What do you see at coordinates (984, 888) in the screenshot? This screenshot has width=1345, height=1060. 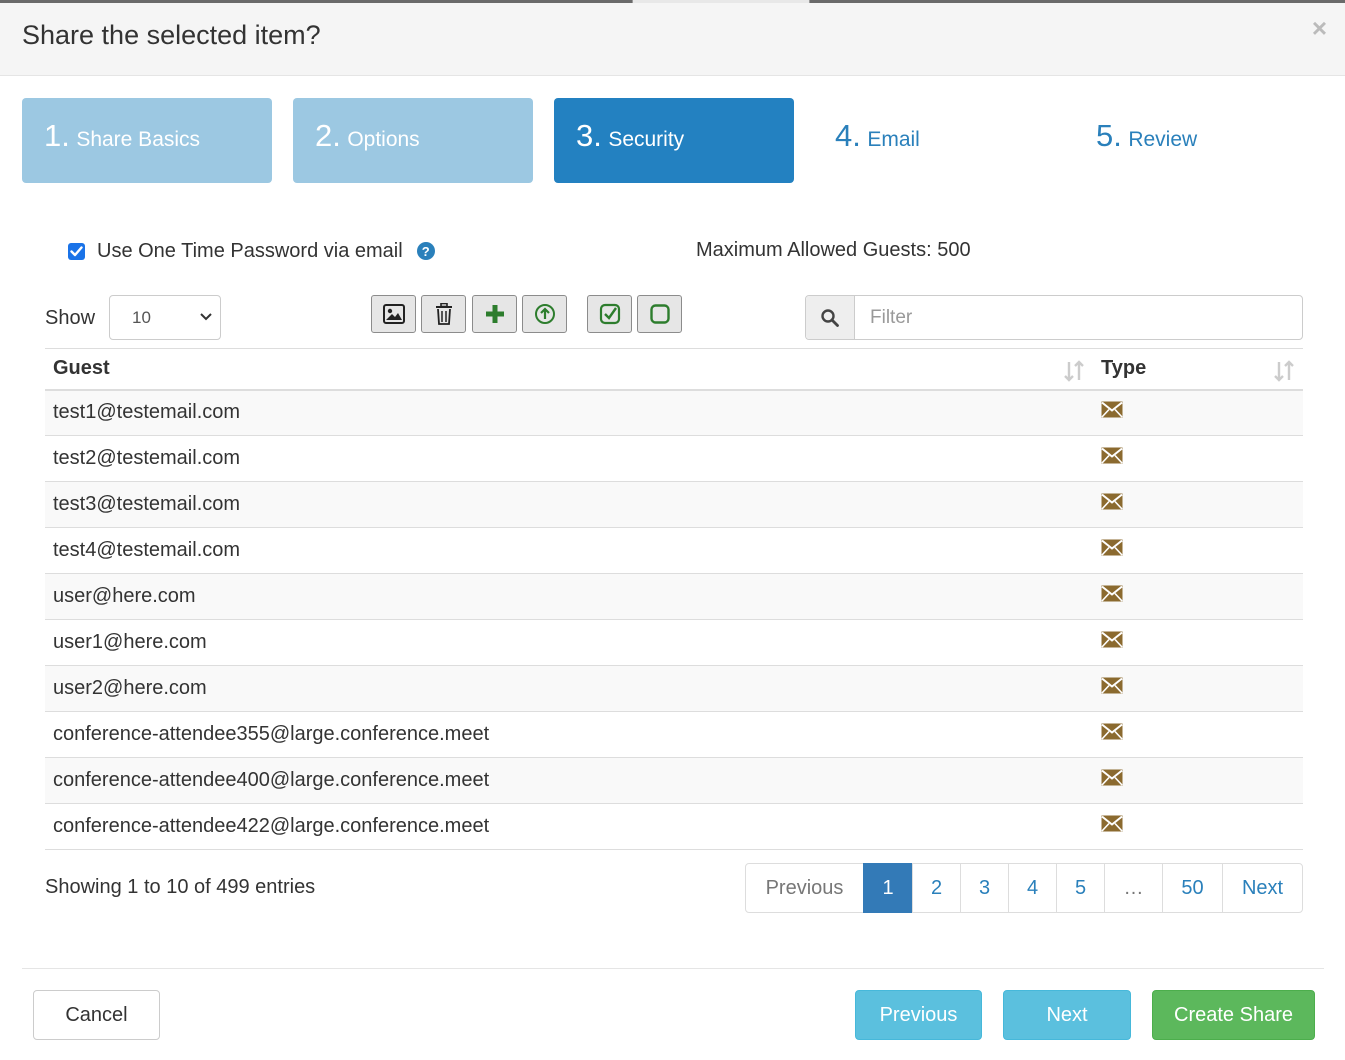 I see `pagination-page-3: 3` at bounding box center [984, 888].